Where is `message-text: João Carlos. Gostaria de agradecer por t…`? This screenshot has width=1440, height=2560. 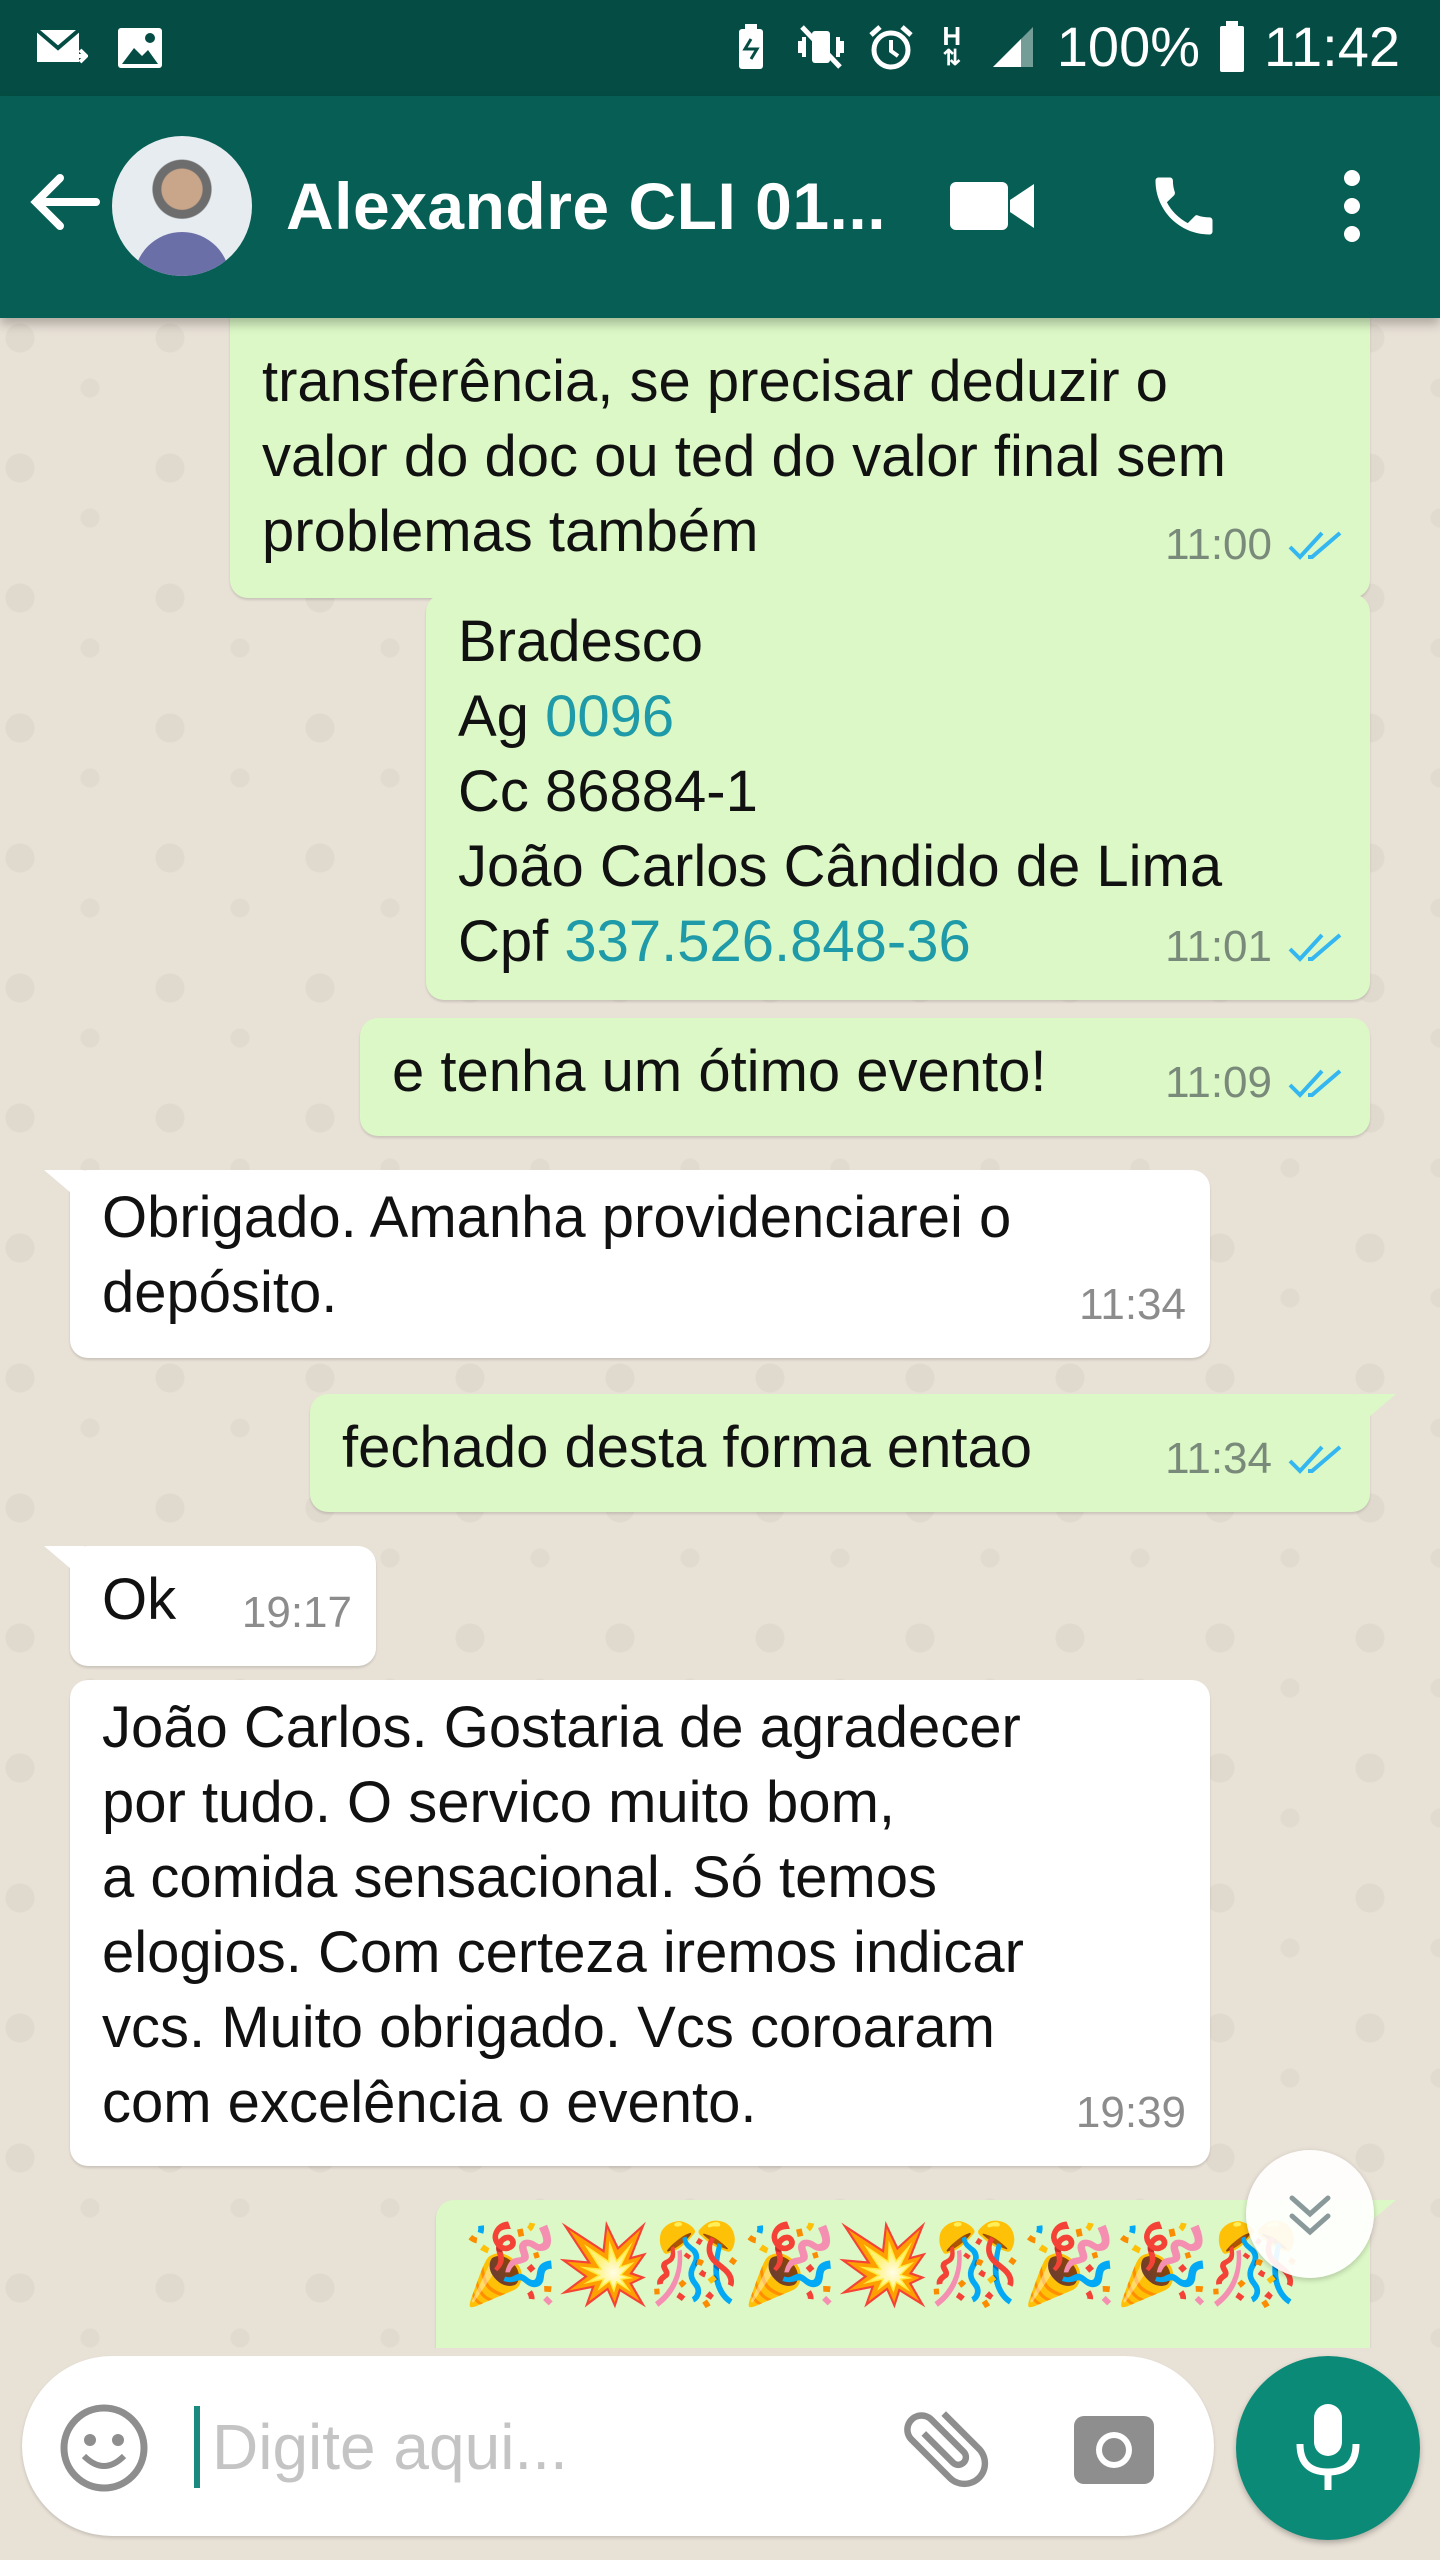 message-text: João Carlos. Gostaria de agradecer por t… is located at coordinates (563, 1915).